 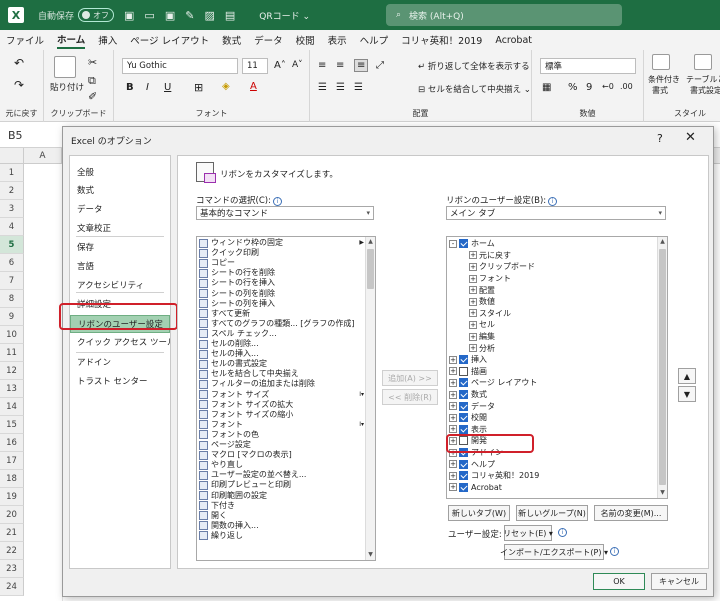 What do you see at coordinates (120, 173) in the screenshot?
I see `nav-item: 全般` at bounding box center [120, 173].